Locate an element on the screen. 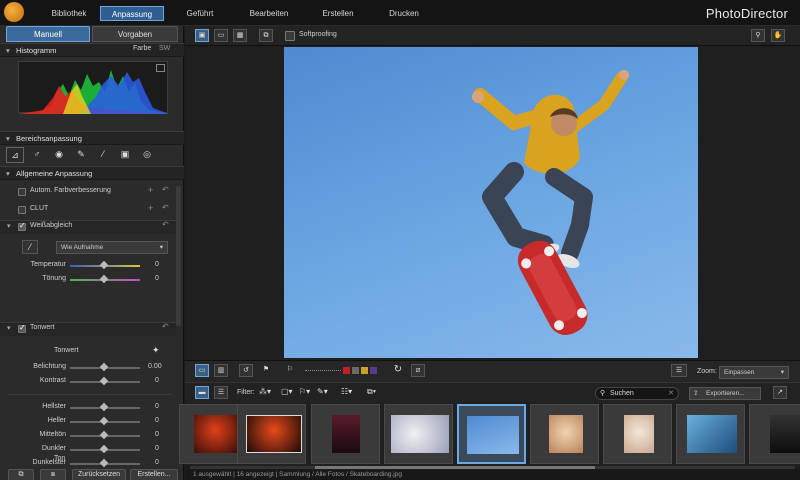  filter-people-icon: ⁂▾ is located at coordinates (265, 391).